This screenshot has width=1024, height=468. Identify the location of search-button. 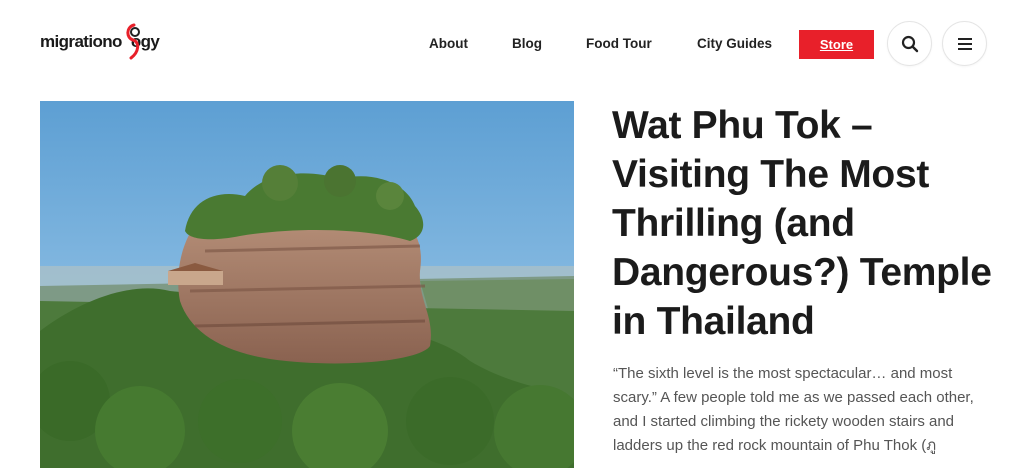
(909, 43).